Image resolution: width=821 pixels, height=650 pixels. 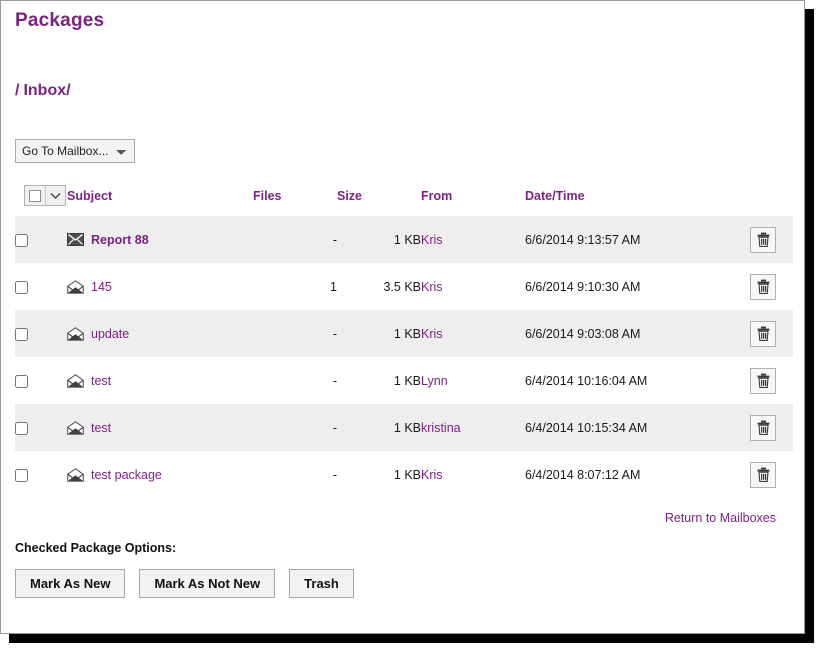 I want to click on subject-link: Report 88, so click(x=120, y=240).